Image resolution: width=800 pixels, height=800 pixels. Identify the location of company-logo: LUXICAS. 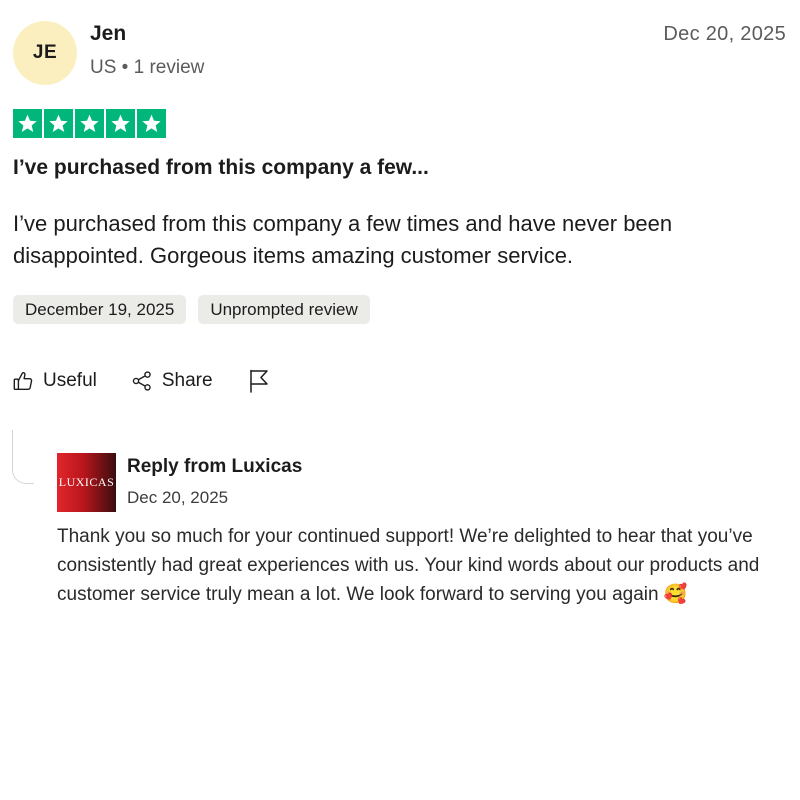
(86, 482).